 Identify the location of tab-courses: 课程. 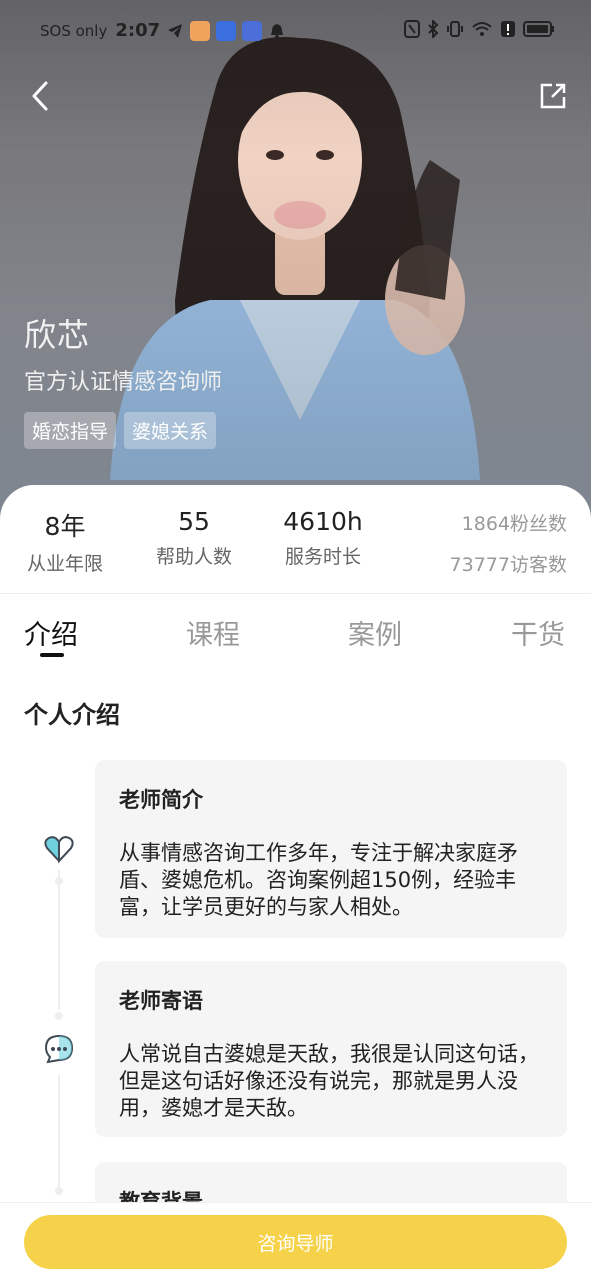
(213, 632).